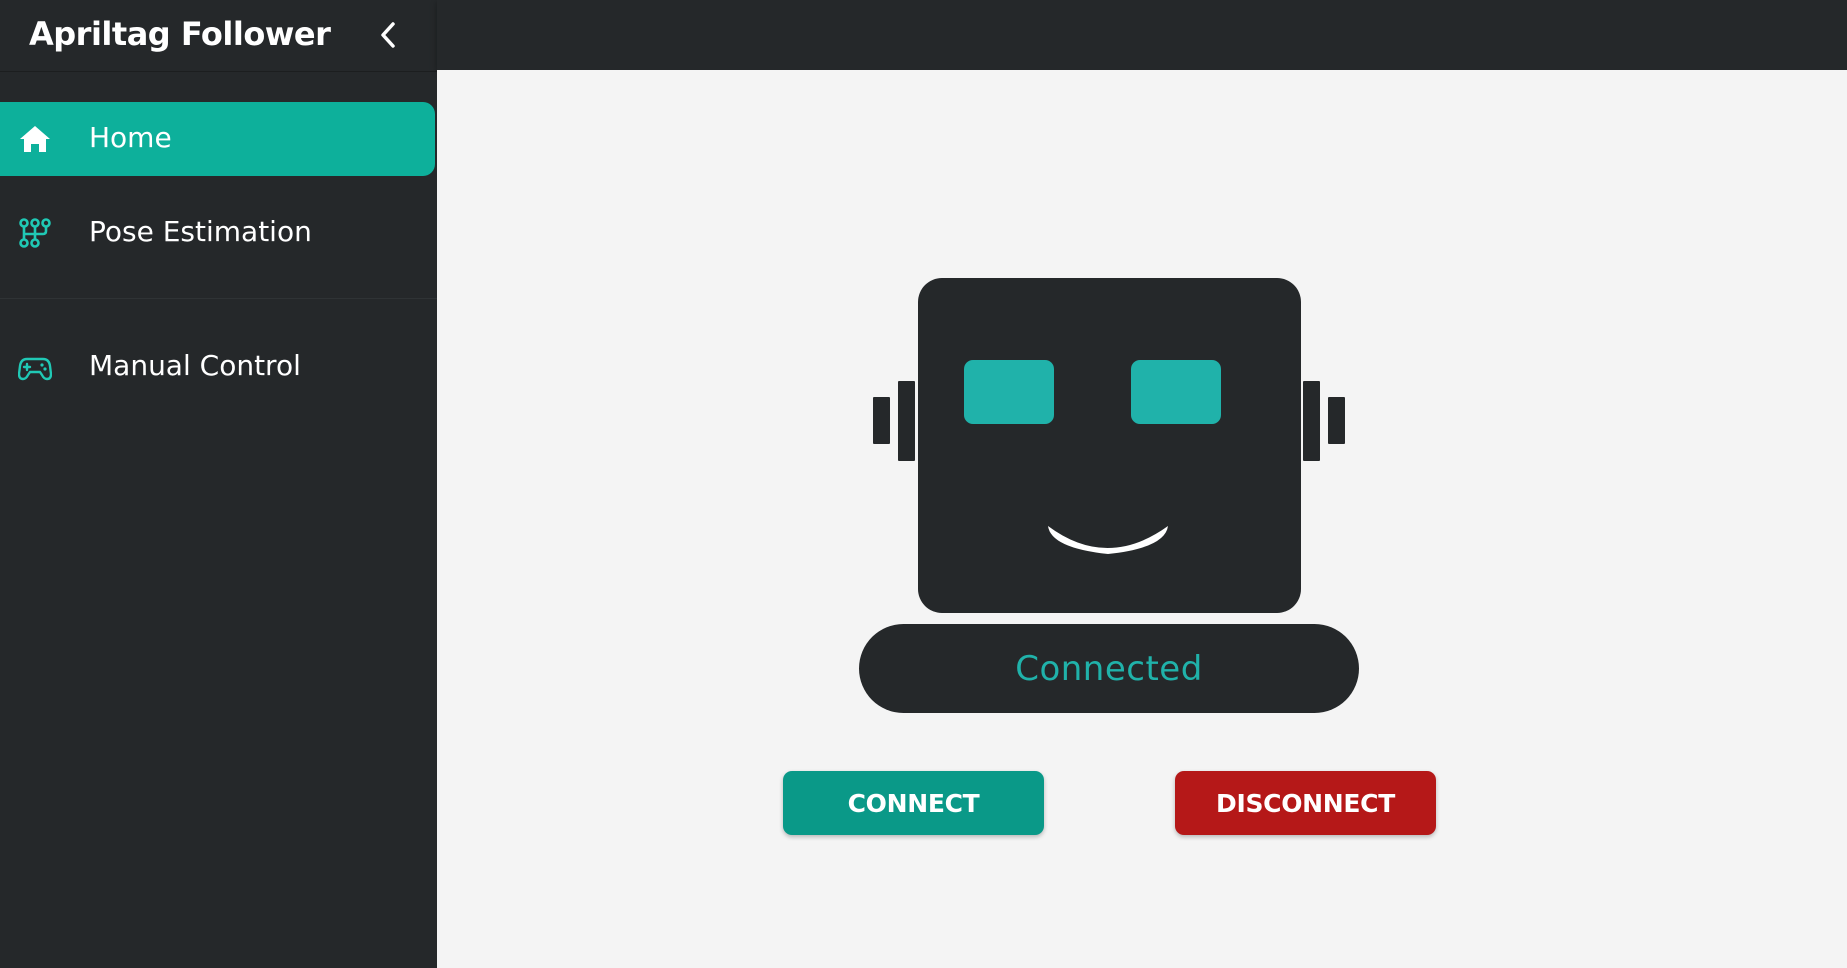 Image resolution: width=1847 pixels, height=968 pixels. I want to click on gamepad-icon, so click(35, 369).